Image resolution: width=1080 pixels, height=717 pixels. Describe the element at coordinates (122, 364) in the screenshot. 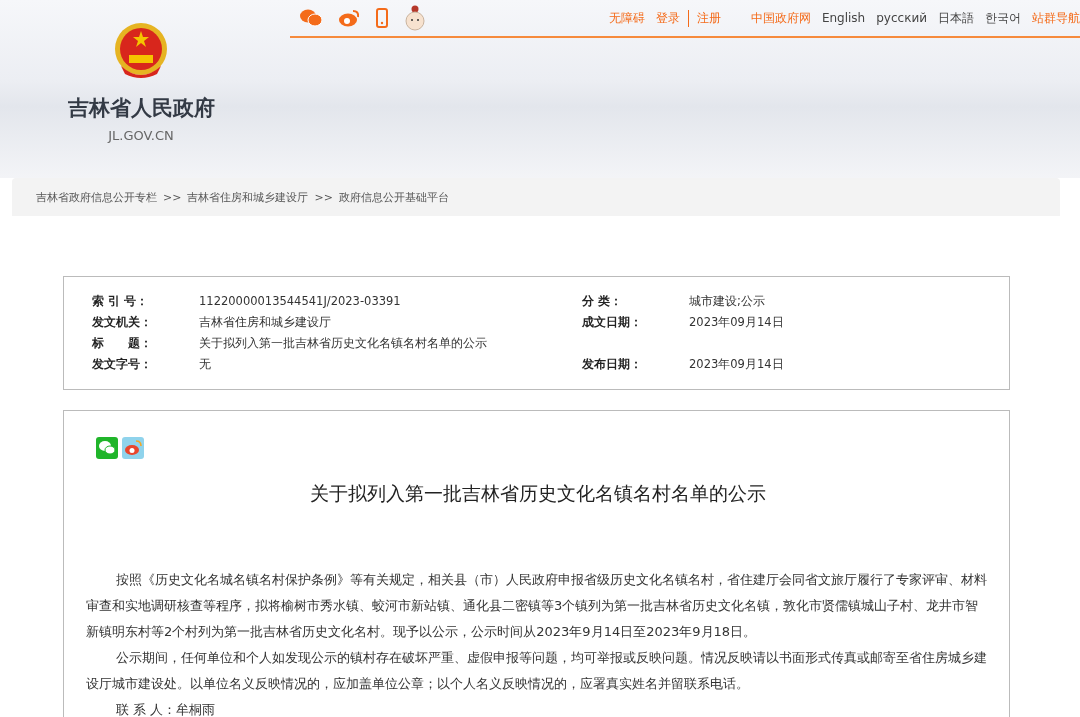

I see `field-label: 发文字号：` at that location.